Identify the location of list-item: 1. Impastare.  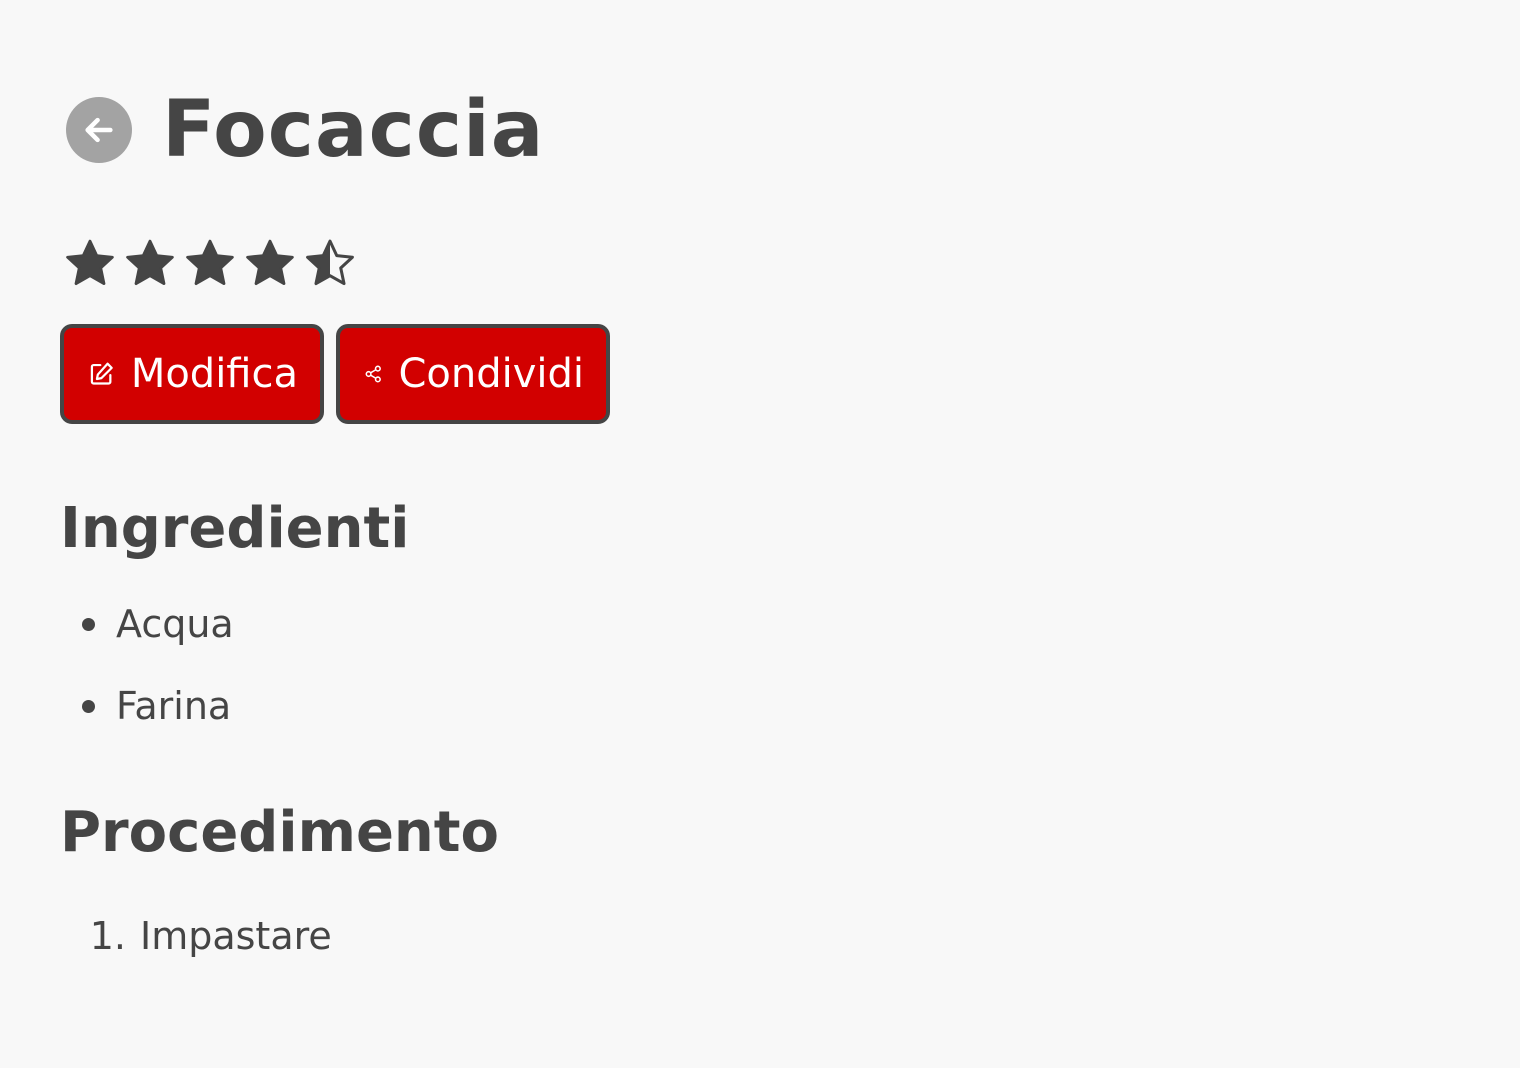
(196, 936).